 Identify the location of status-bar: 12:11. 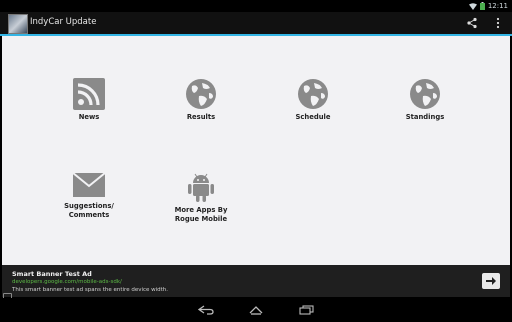
(256, 6).